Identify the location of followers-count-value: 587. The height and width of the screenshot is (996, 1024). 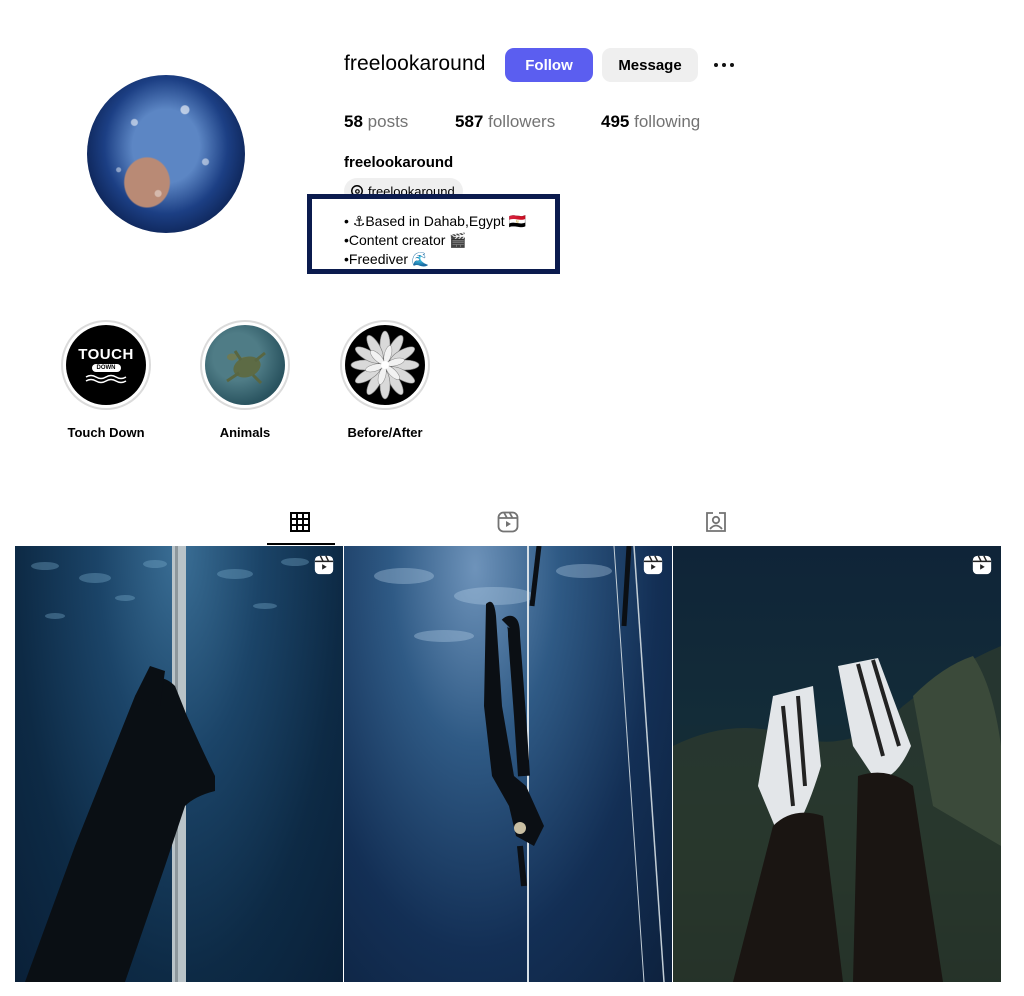
(469, 121).